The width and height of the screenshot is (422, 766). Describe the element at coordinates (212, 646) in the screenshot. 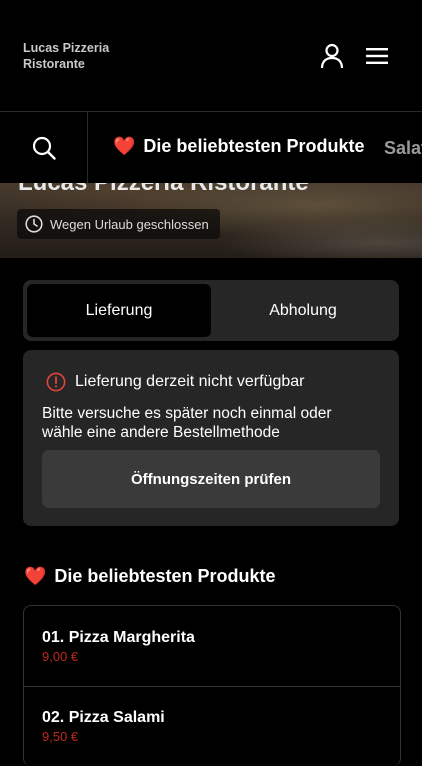

I see `product-item: 01. Pizza Margherita 9,00 €` at that location.